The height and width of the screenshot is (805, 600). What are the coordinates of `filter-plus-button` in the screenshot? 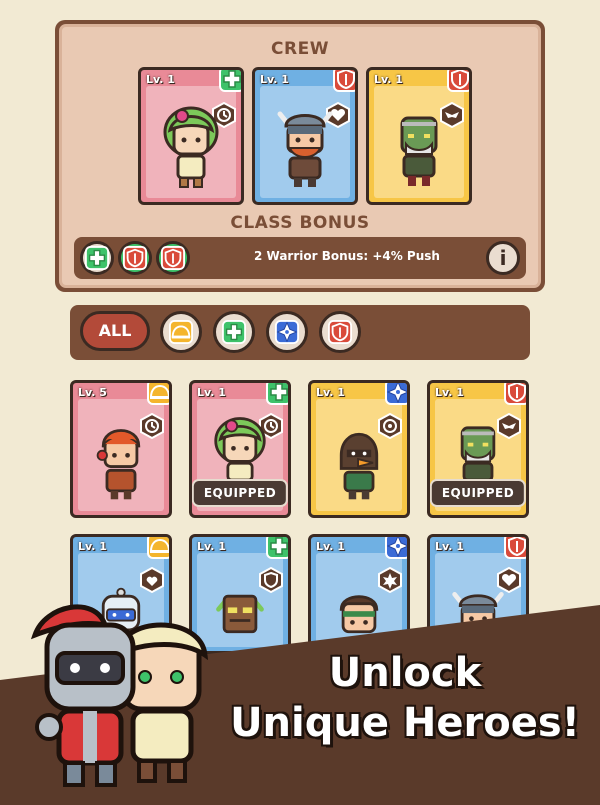 It's located at (234, 332).